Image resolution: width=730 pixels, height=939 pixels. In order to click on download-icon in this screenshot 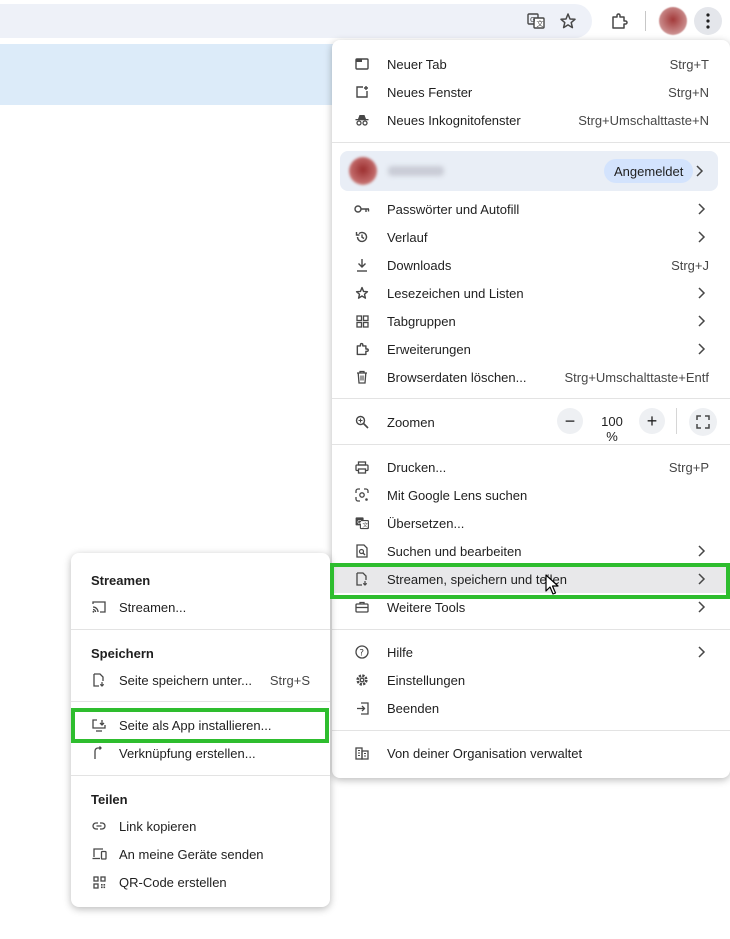, I will do `click(362, 265)`.